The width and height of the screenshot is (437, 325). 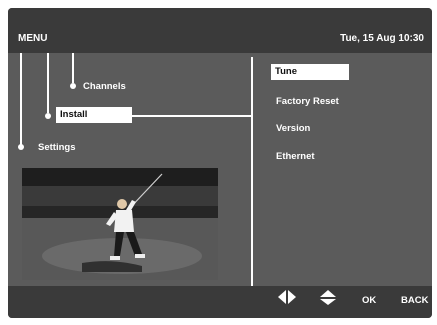 I want to click on channels-node-dot, so click(x=73, y=86).